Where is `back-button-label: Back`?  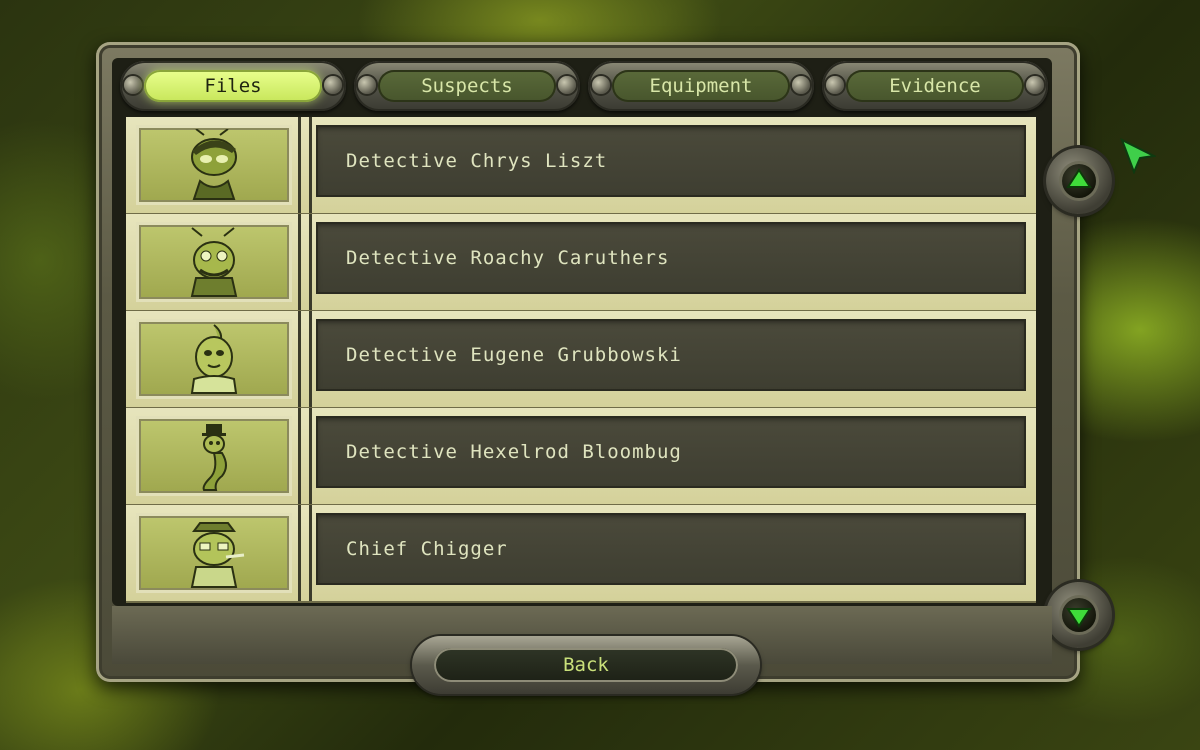
back-button-label: Back is located at coordinates (586, 665).